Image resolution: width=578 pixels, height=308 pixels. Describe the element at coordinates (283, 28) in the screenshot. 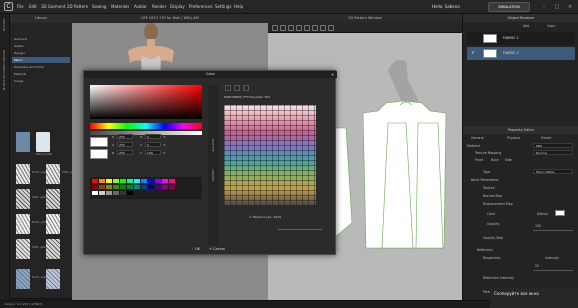

I see `transform-tool-icon` at that location.